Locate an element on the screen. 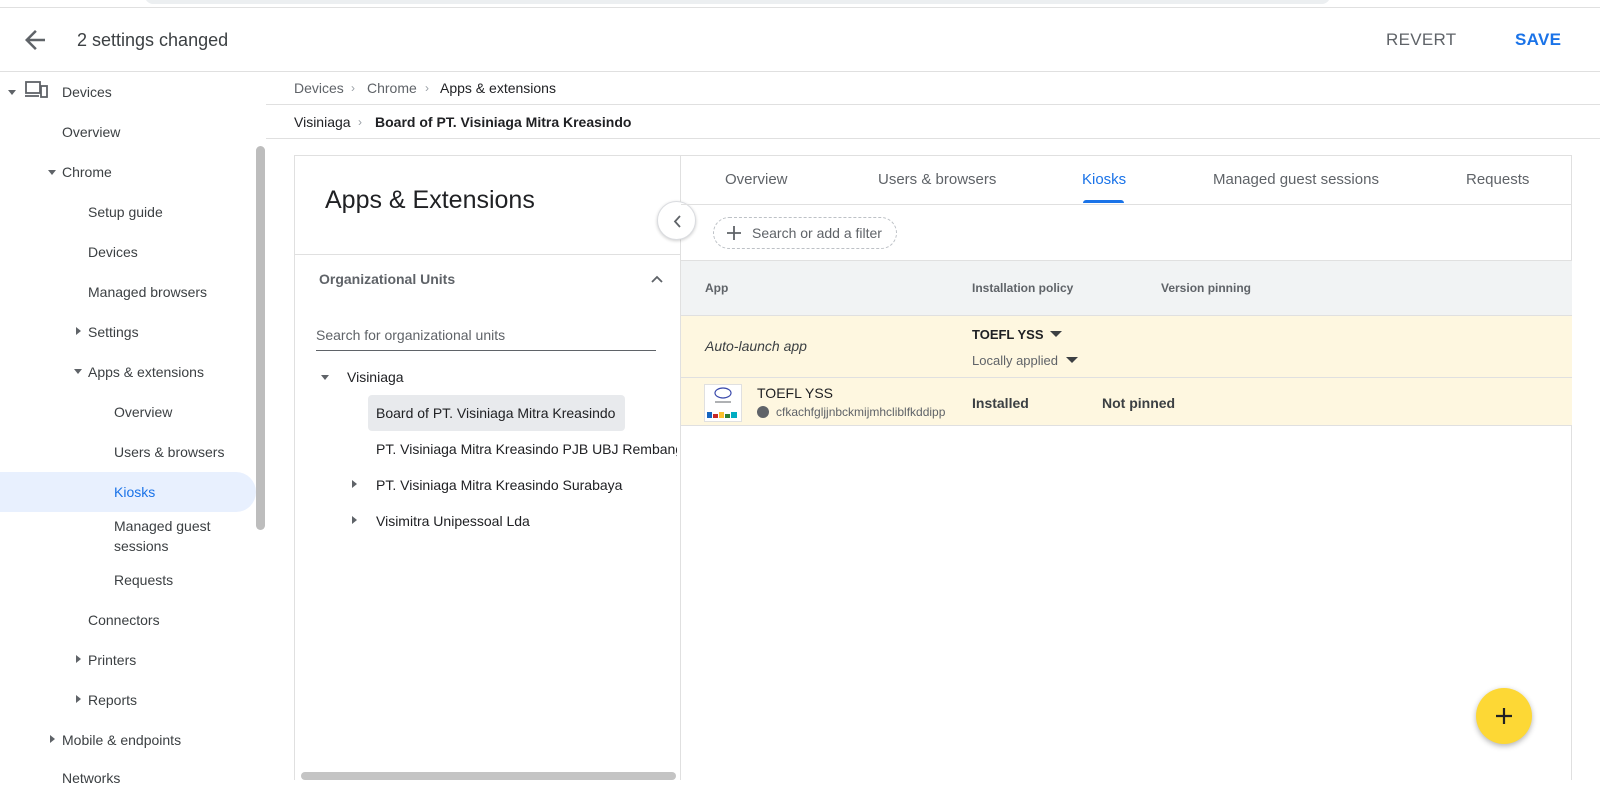 Image resolution: width=1600 pixels, height=786 pixels. auto-launch-app-value: TOEFL YSS is located at coordinates (1008, 334).